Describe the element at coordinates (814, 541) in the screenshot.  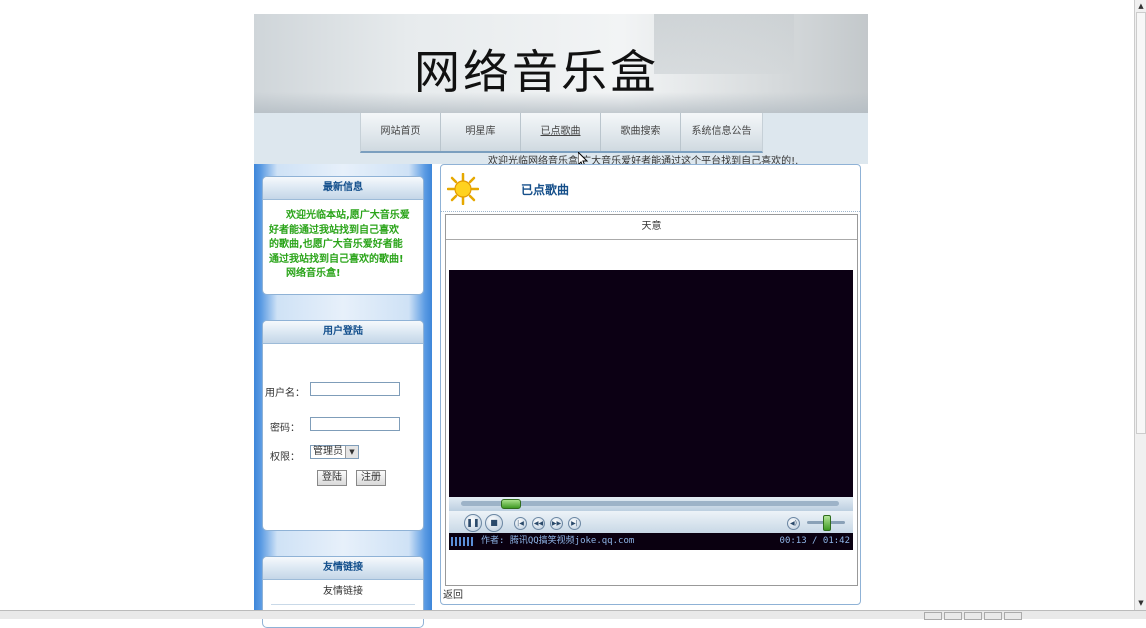
I see `video-time: 00:13 / 01:42` at that location.